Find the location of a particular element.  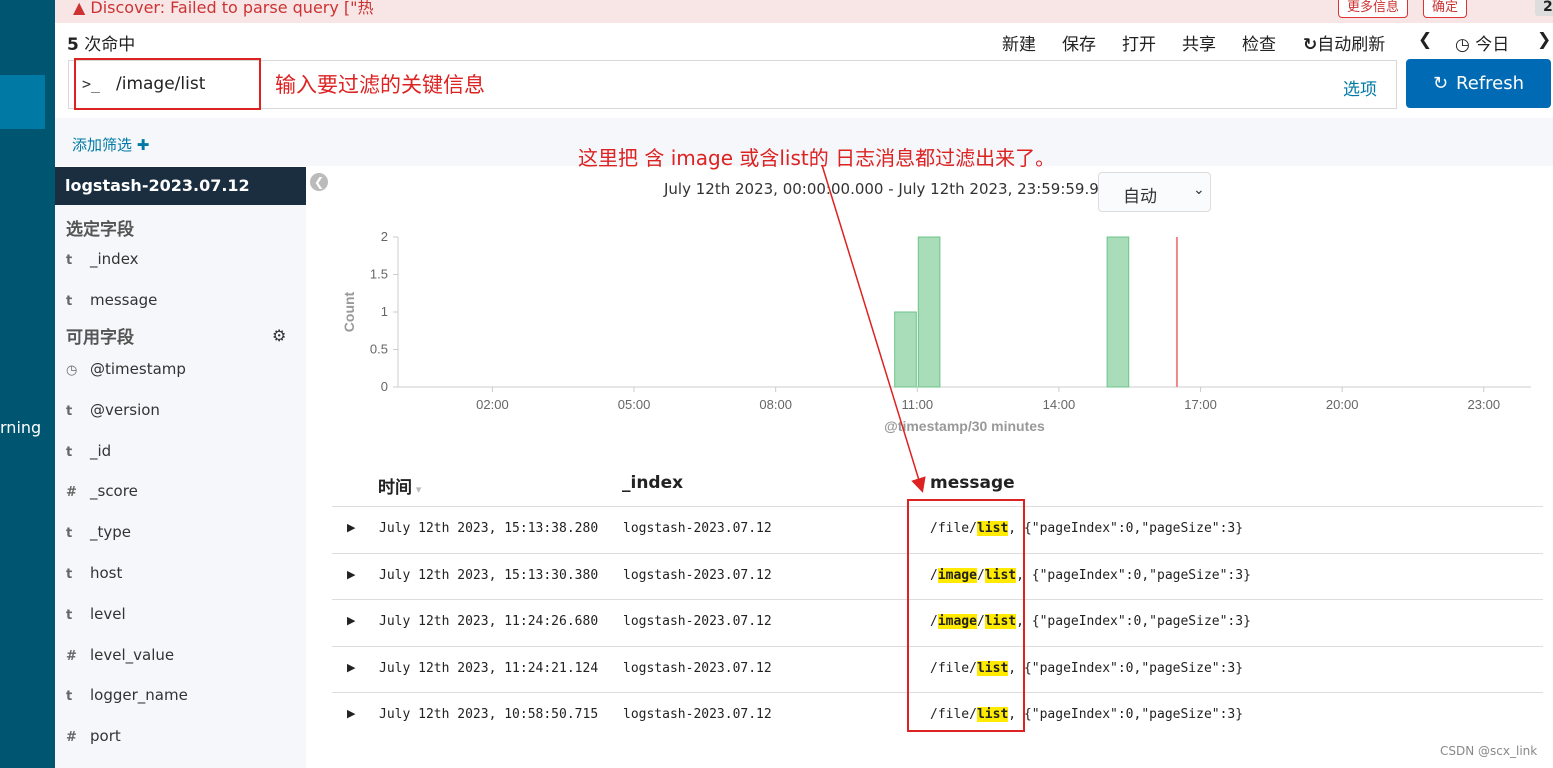

sort-icon: ▾ is located at coordinates (417, 489).